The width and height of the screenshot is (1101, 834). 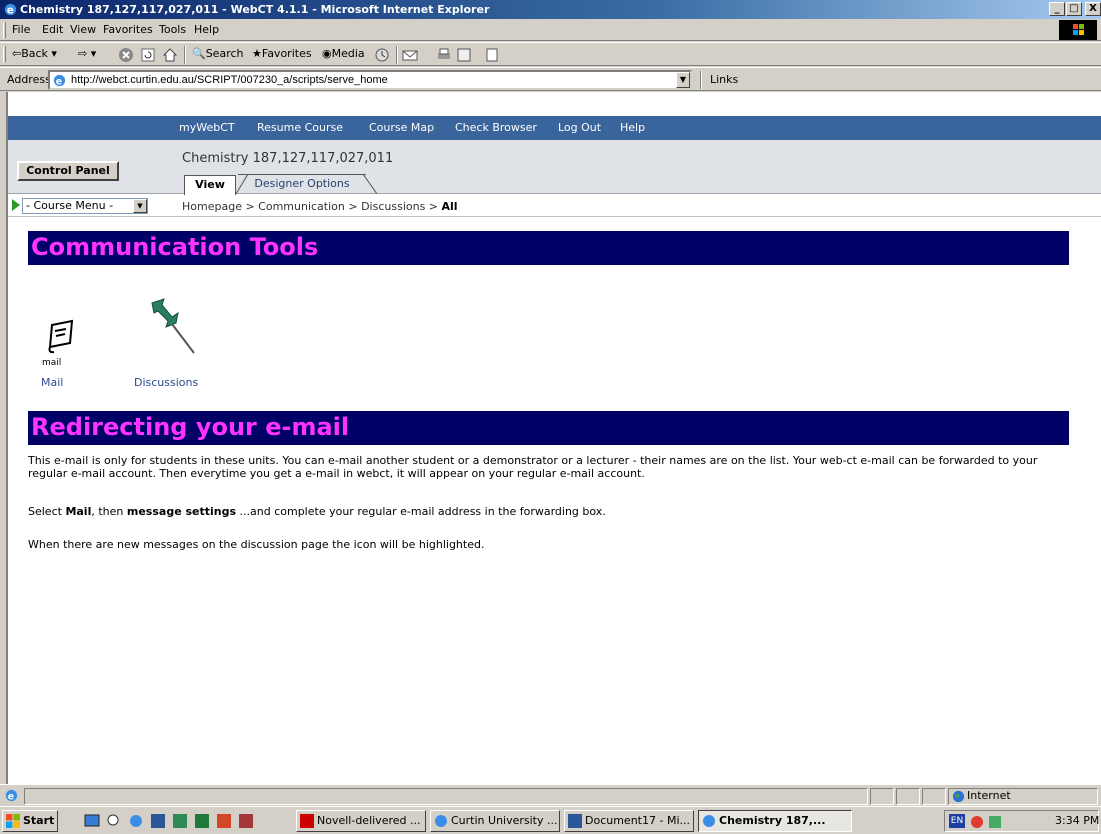 What do you see at coordinates (166, 382) in the screenshot?
I see `discussions-link: Discussions` at bounding box center [166, 382].